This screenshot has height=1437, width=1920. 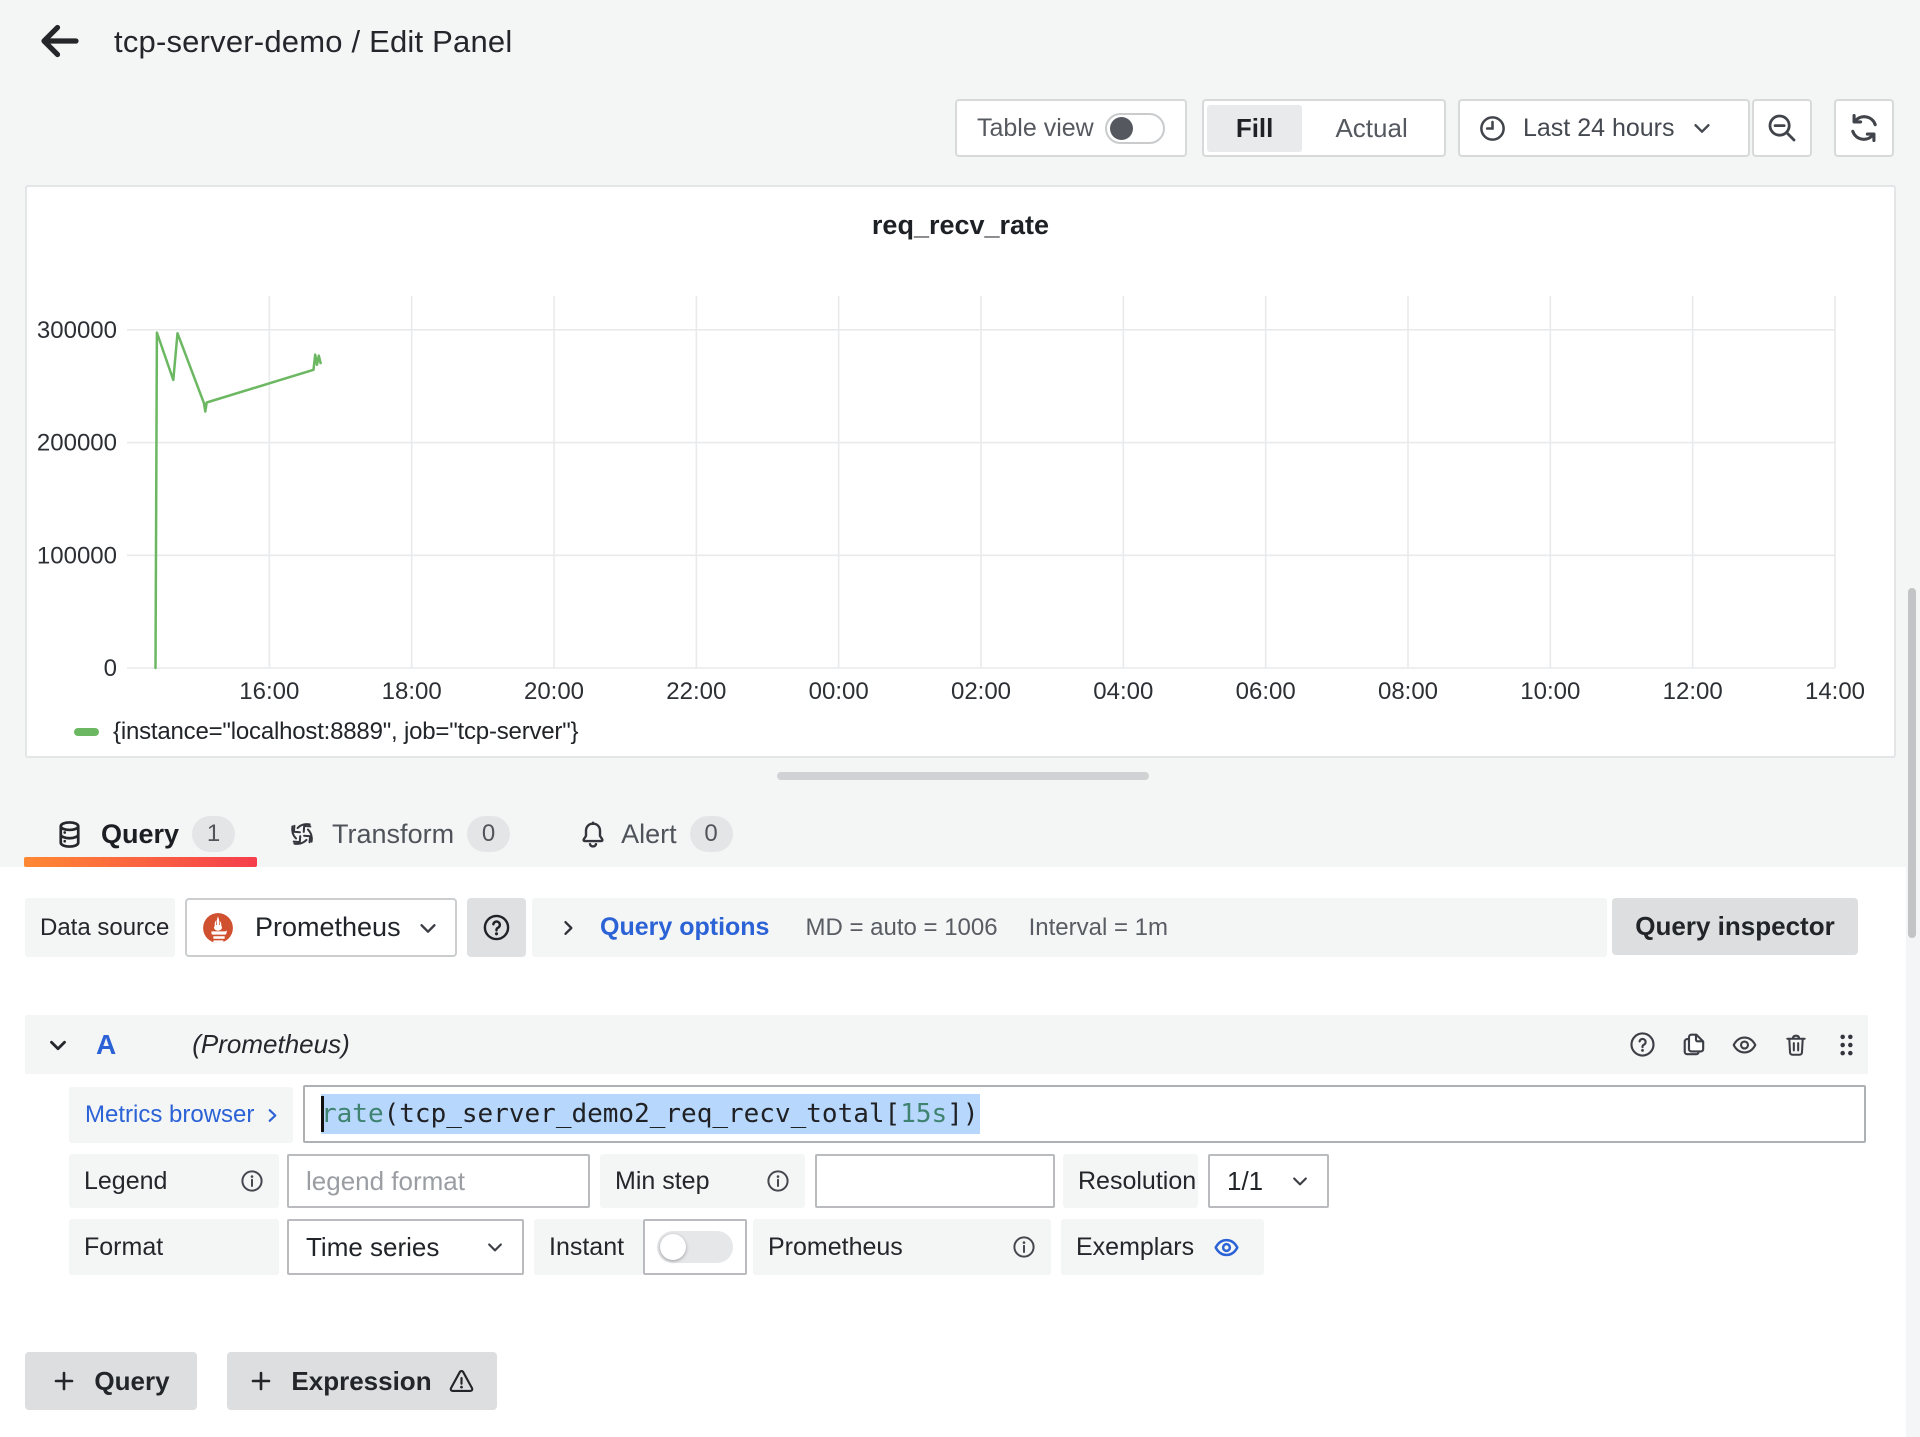 What do you see at coordinates (214, 834) in the screenshot?
I see `tab-query-count: 1` at bounding box center [214, 834].